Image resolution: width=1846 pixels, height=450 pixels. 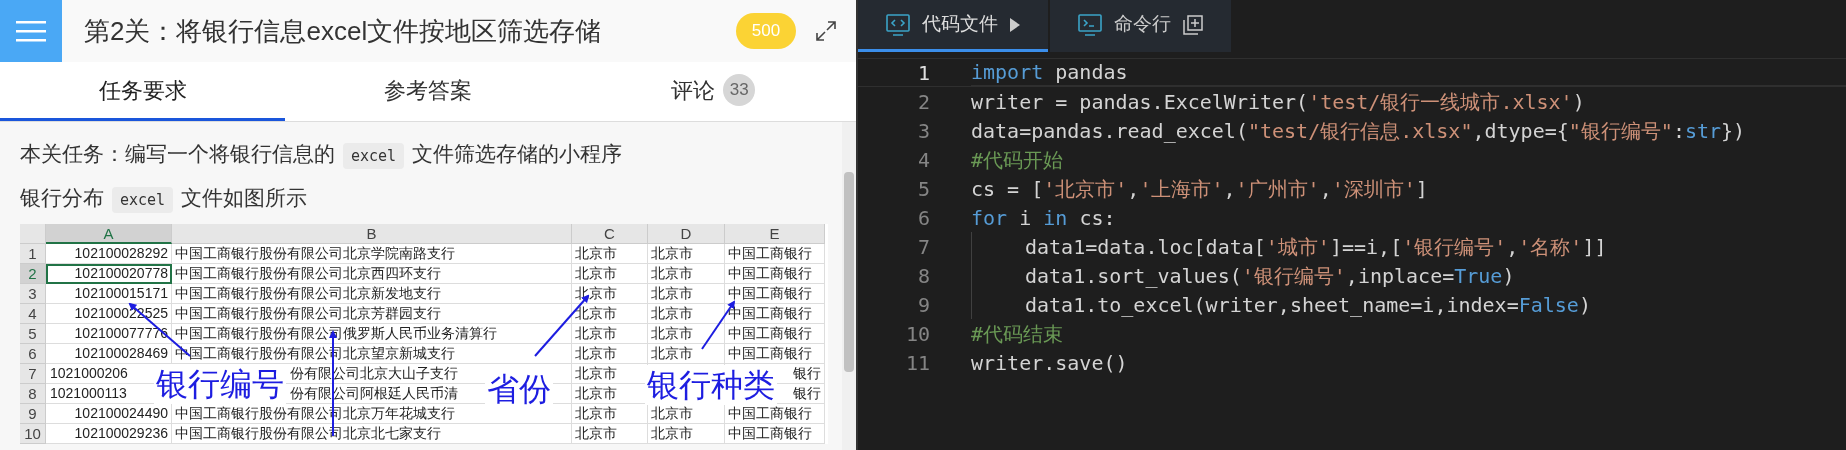 What do you see at coordinates (308, 293) in the screenshot?
I see `table-cell: 中国工商银行股份有限公司北京新发地支行` at bounding box center [308, 293].